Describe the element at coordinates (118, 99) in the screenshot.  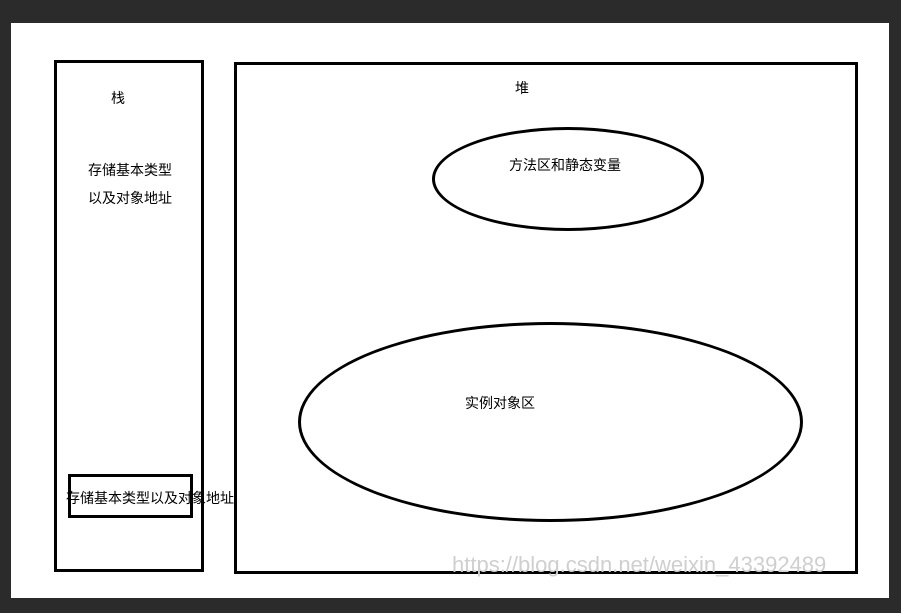
I see `stack-title: 栈` at that location.